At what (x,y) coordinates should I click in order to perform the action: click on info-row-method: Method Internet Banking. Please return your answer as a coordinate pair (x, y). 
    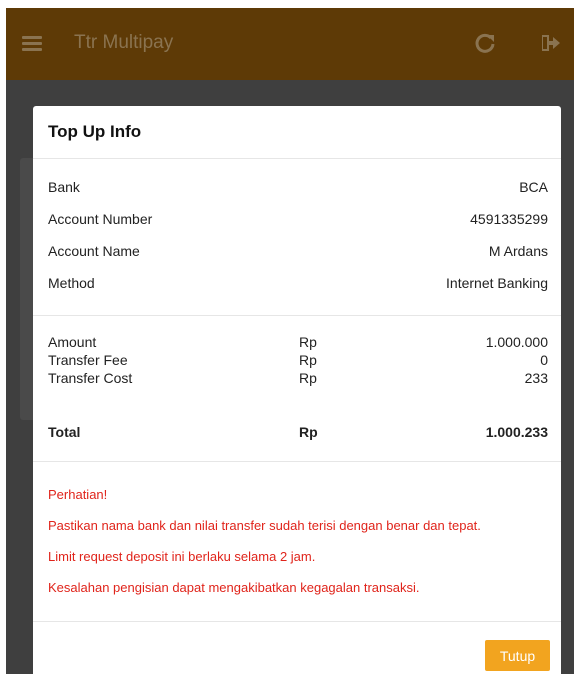
    Looking at the image, I should click on (298, 285).